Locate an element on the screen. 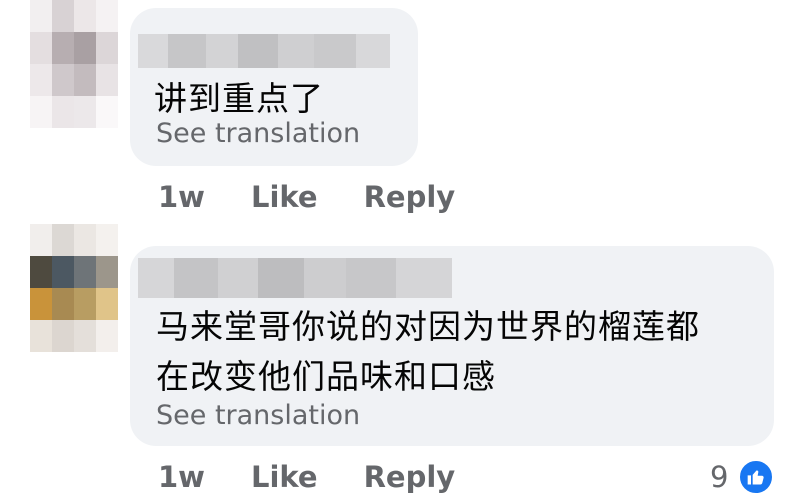 The width and height of the screenshot is (800, 497). comment-bubble: 讲到重点了 See translation is located at coordinates (274, 87).